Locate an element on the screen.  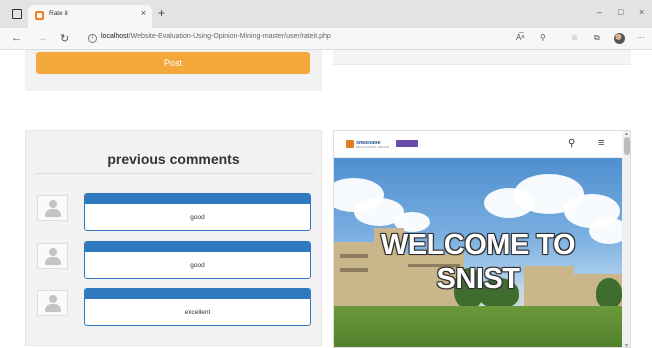
minimize-button: – is located at coordinates (599, 12).